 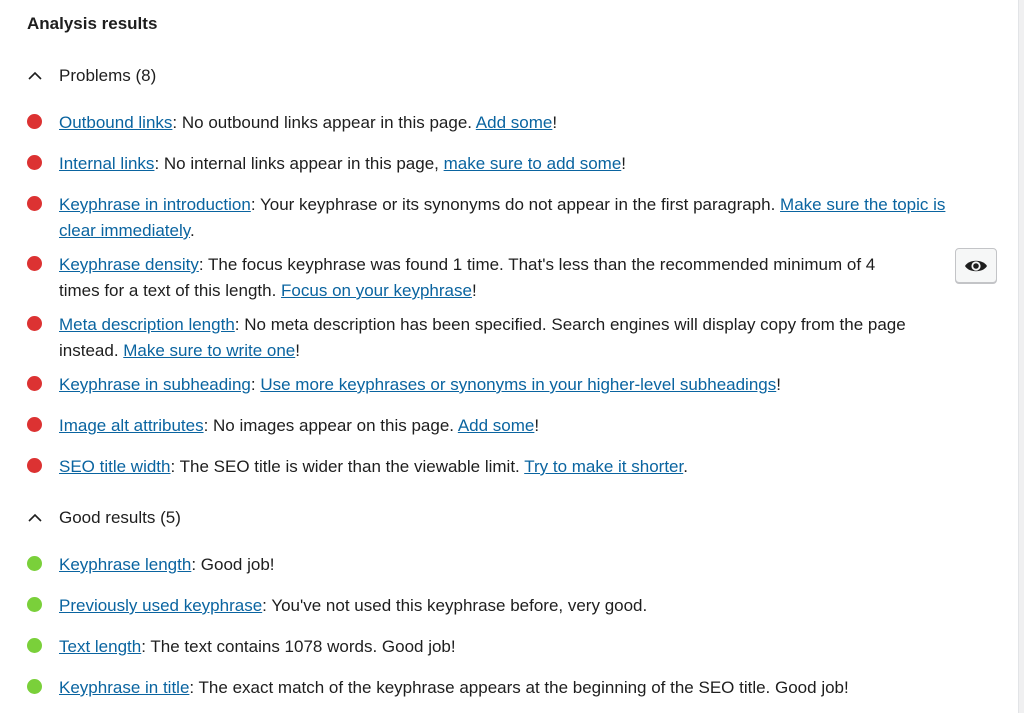 I want to click on problems-toggle: Problems (8), so click(x=91, y=76).